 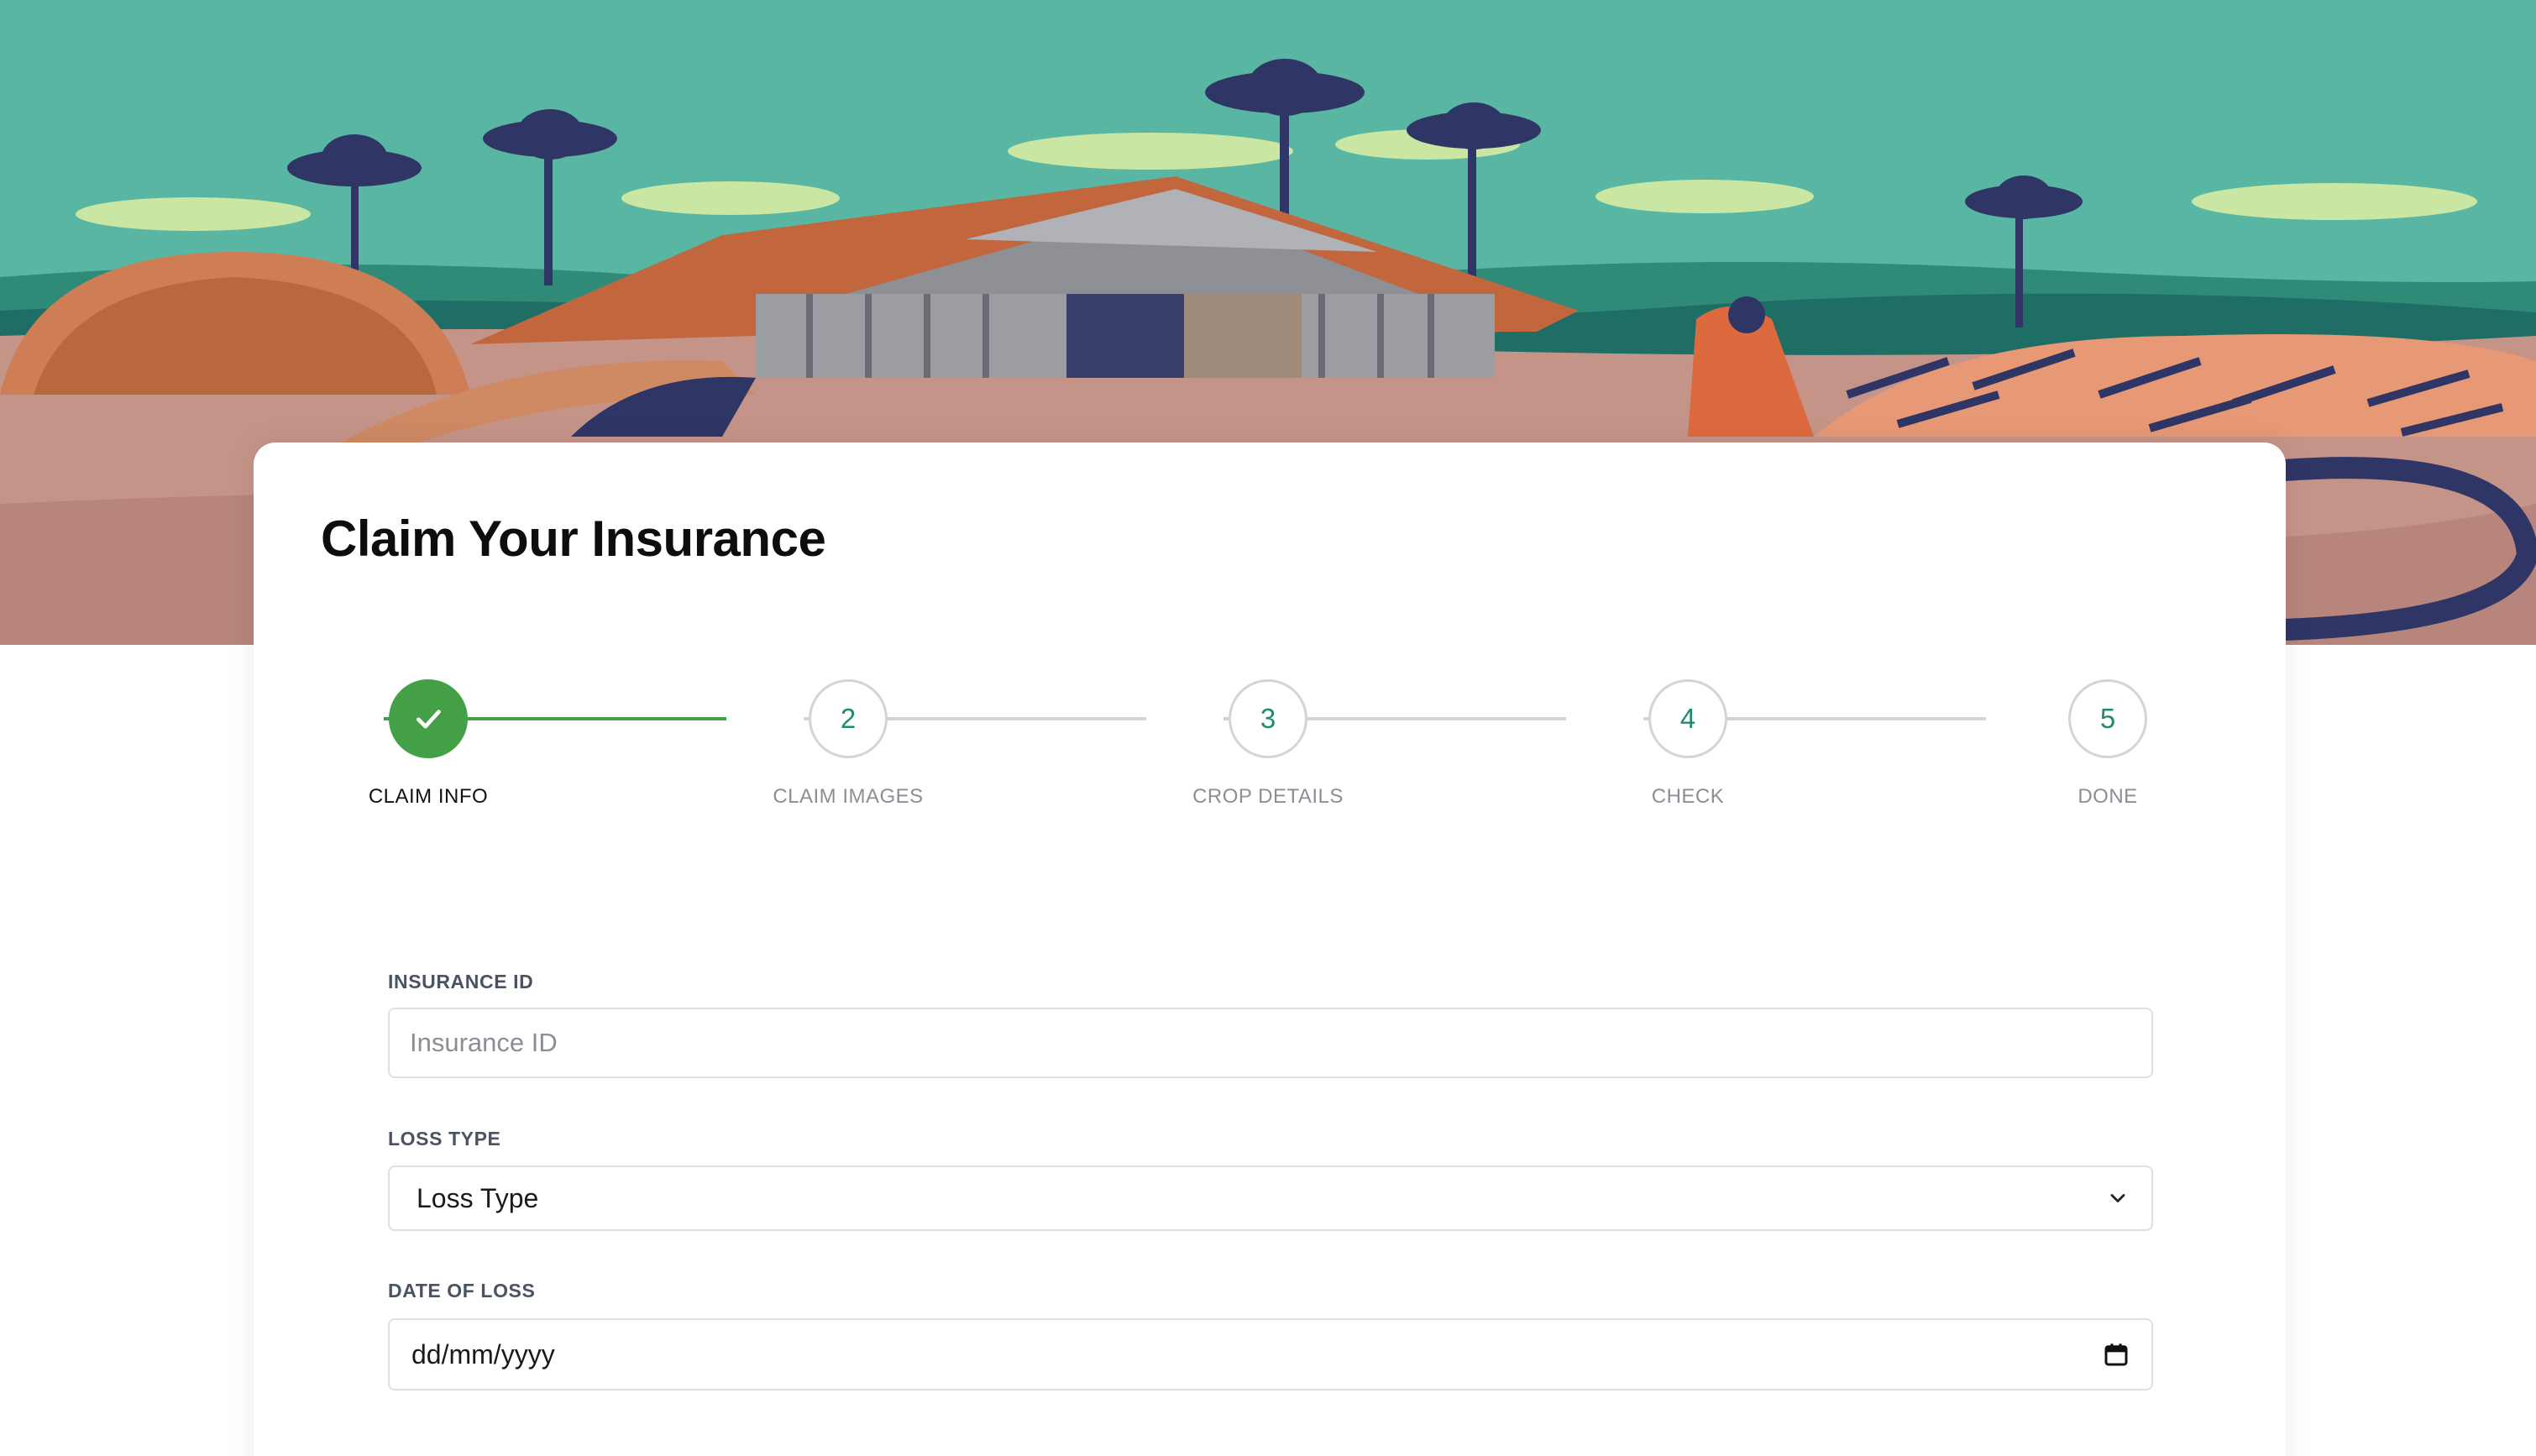 I want to click on chevron-down-icon, so click(x=2118, y=1198).